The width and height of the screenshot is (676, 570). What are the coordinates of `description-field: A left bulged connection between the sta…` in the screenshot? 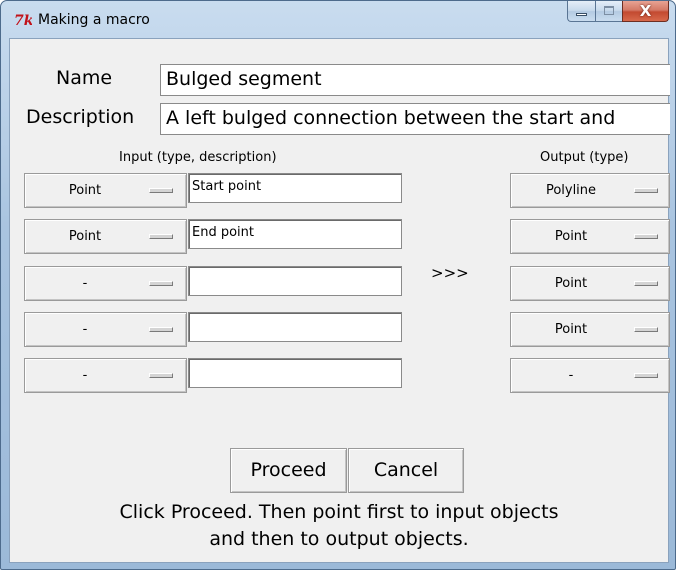 It's located at (415, 119).